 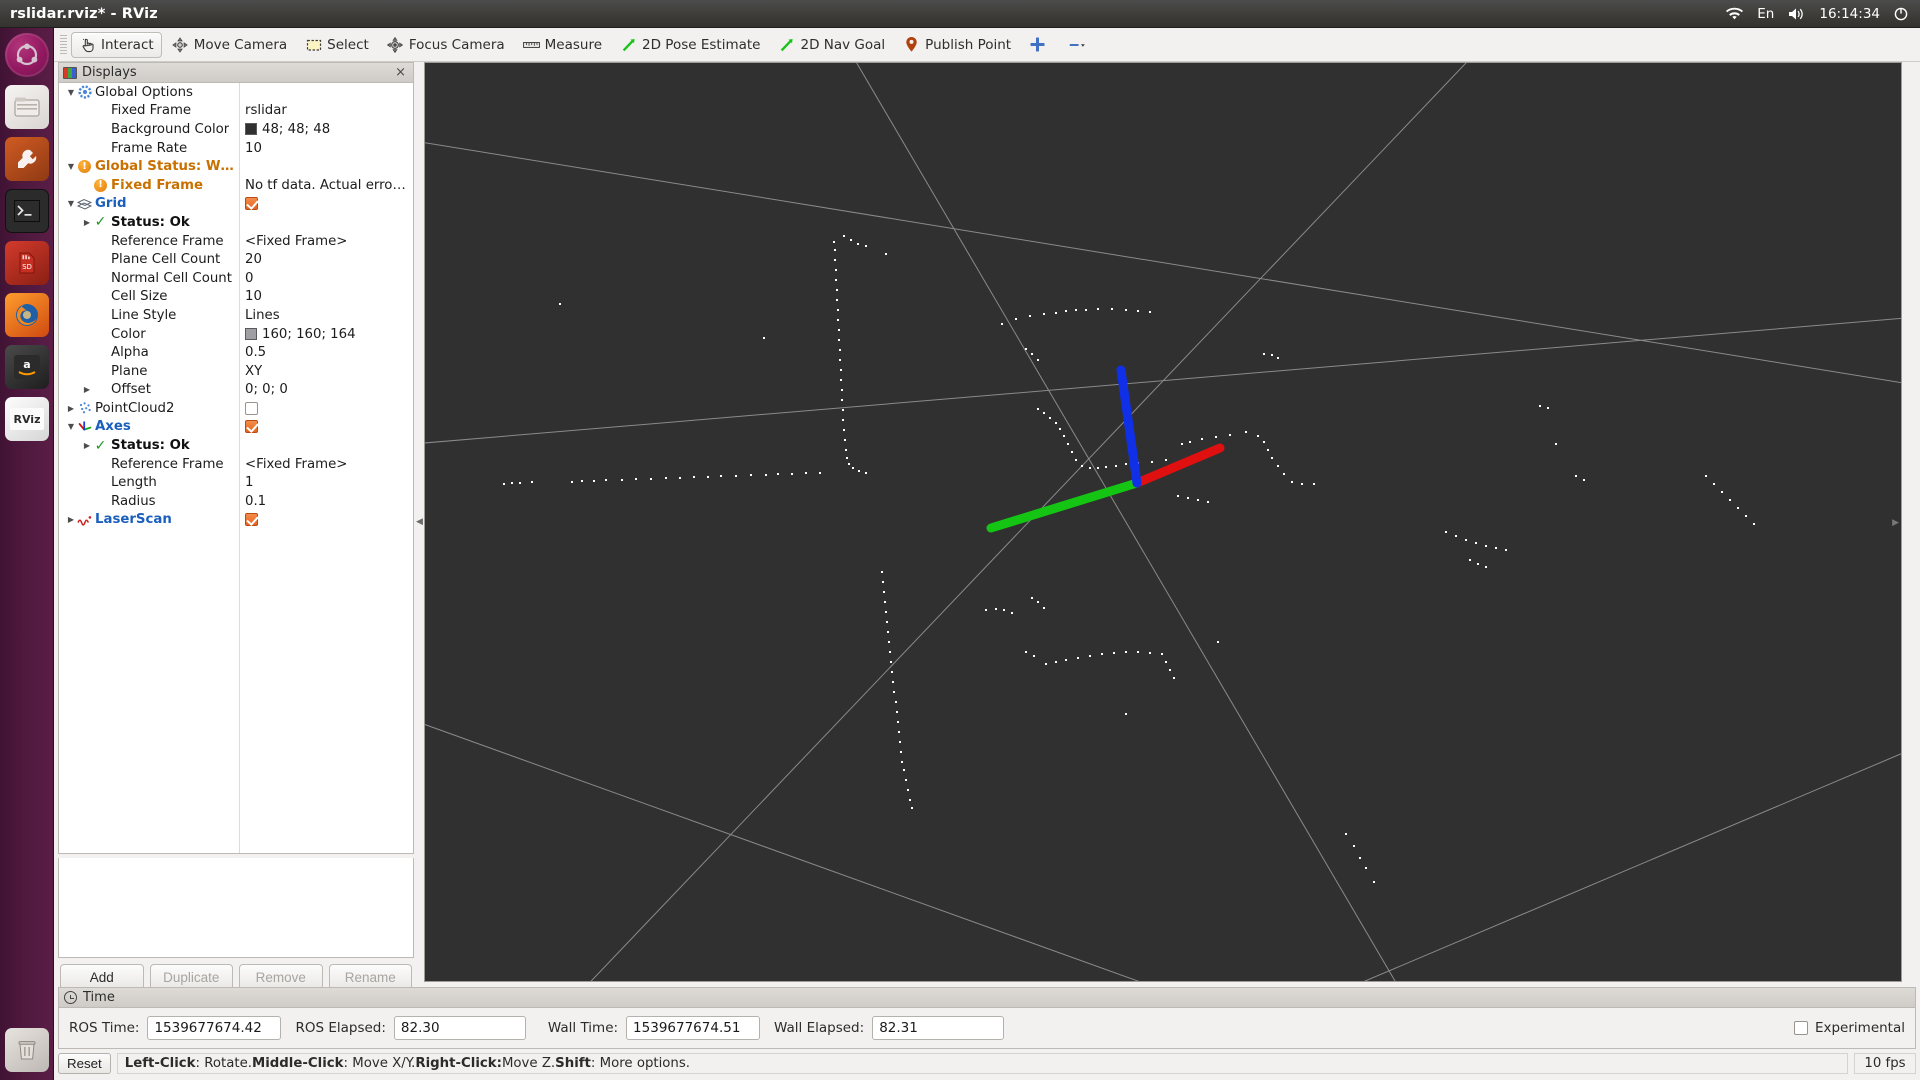 I want to click on tree-row-label: Radius, so click(x=133, y=501).